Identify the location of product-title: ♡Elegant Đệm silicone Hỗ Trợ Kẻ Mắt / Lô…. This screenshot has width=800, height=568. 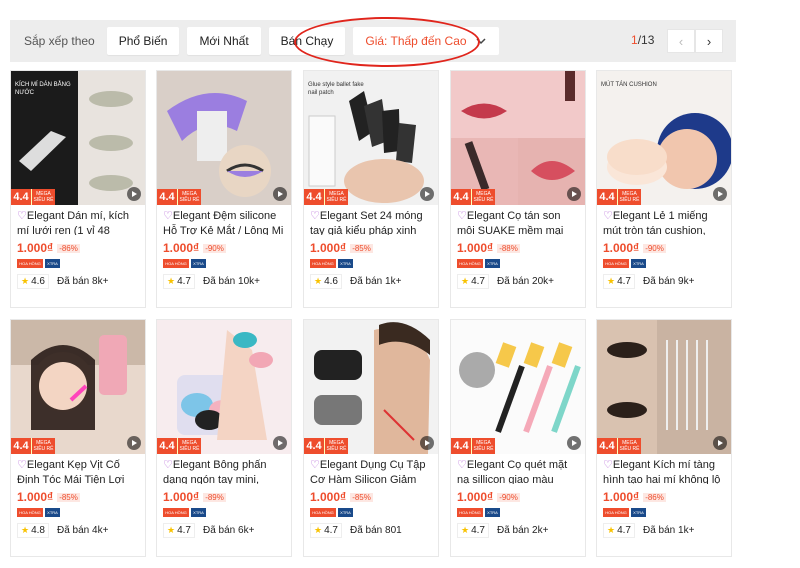
(224, 220).